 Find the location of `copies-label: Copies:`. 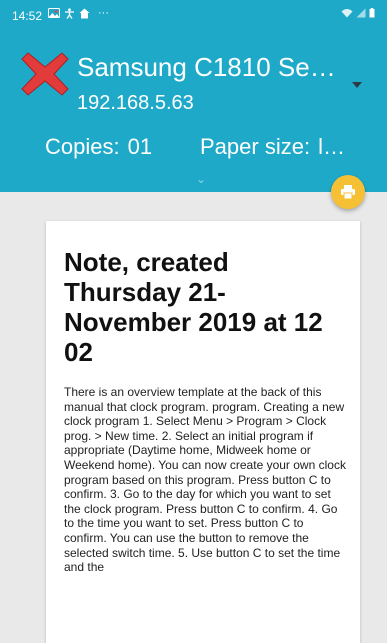

copies-label: Copies: is located at coordinates (82, 146).